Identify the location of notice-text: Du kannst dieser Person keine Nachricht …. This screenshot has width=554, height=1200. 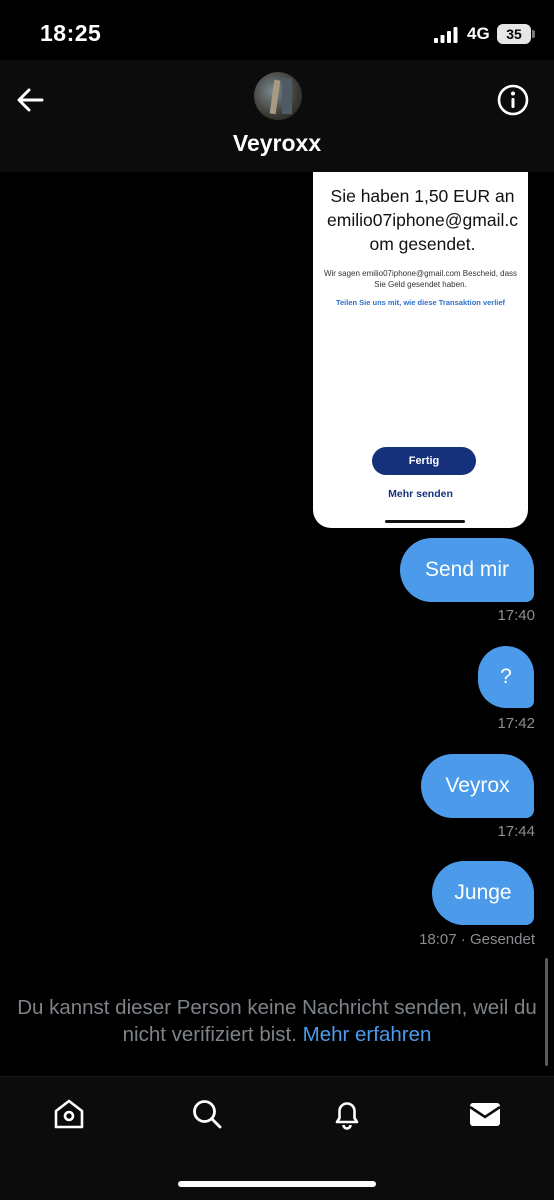
(277, 1021).